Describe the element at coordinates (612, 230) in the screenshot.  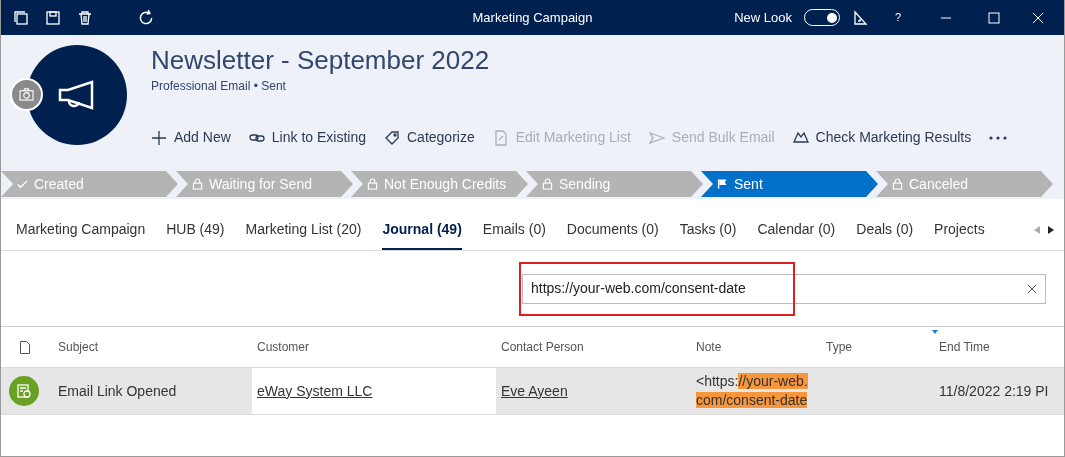
I see `tab: Documents (0)` at that location.